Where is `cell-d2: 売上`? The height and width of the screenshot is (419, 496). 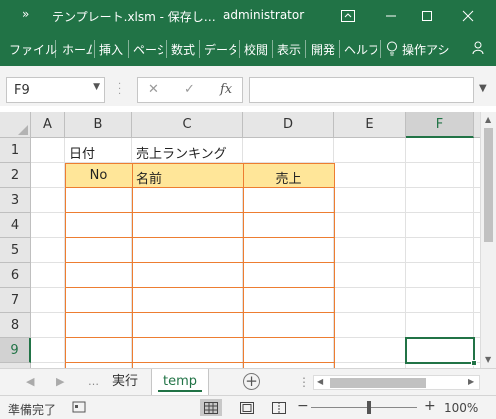 cell-d2: 売上 is located at coordinates (288, 177).